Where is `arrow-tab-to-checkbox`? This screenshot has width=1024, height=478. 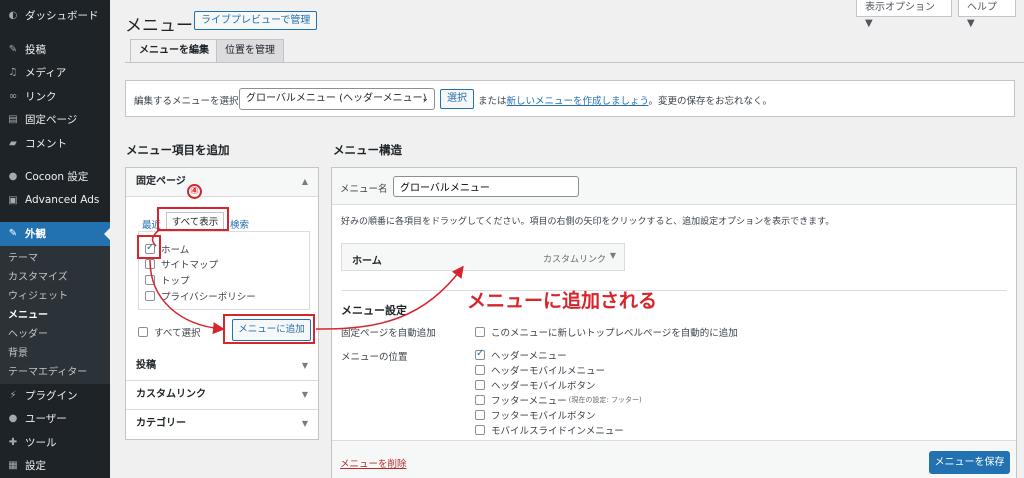 arrow-tab-to-checkbox is located at coordinates (156, 237).